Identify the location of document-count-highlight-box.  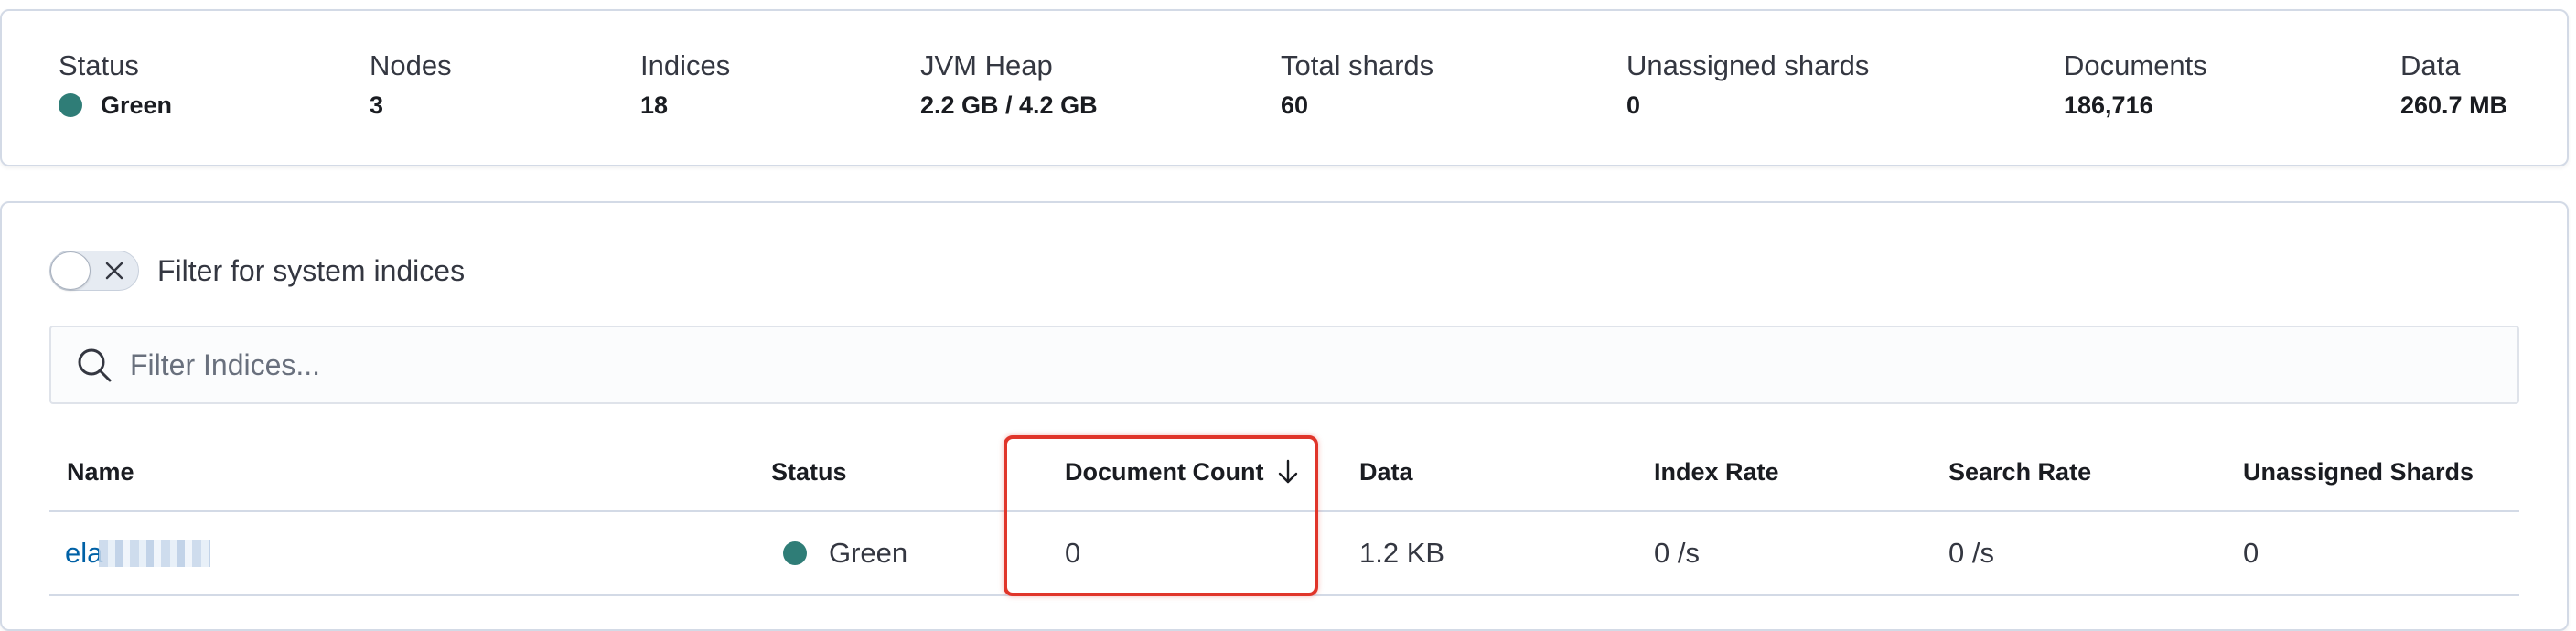
(1161, 515).